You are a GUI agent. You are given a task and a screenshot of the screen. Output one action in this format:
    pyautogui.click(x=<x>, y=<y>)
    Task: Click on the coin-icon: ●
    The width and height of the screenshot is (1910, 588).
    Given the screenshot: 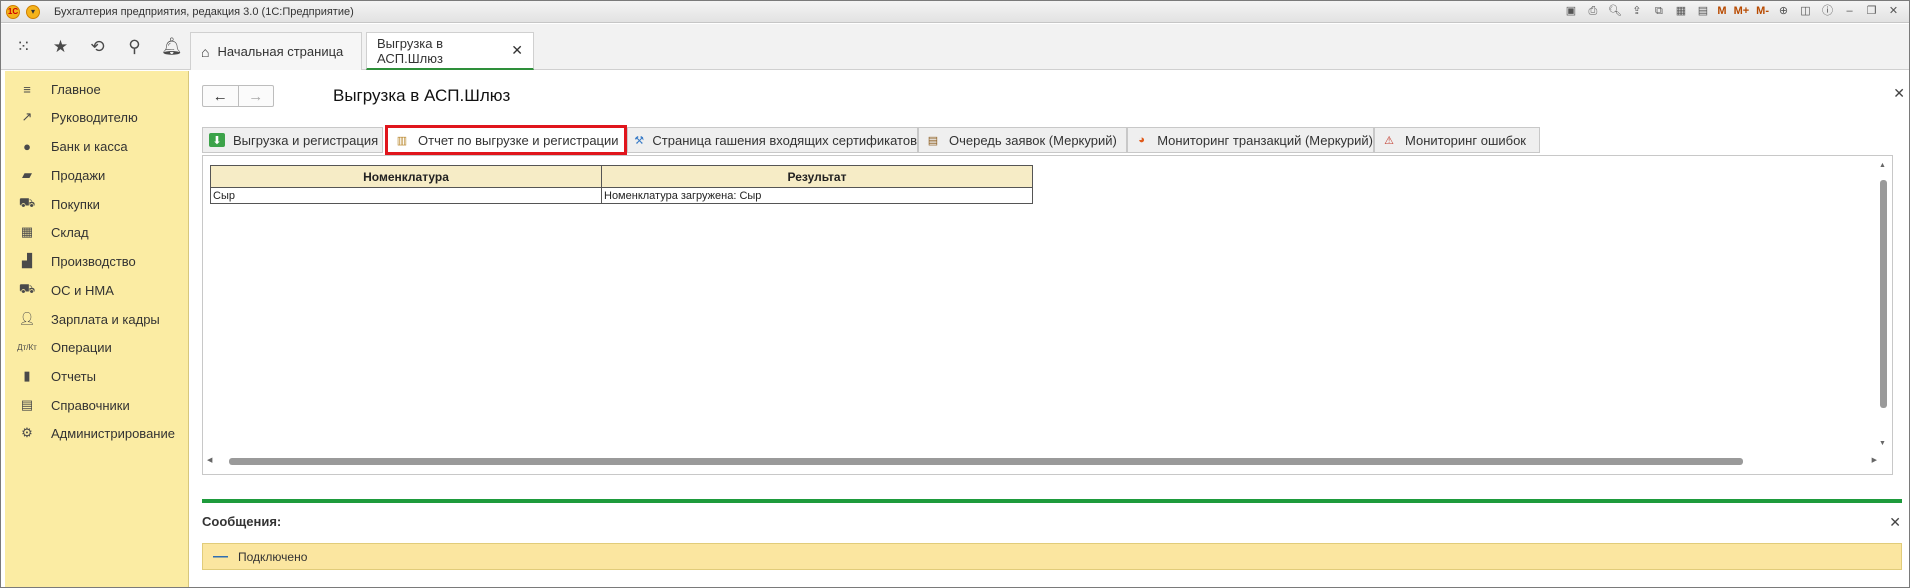 What is the action you would take?
    pyautogui.click(x=27, y=146)
    